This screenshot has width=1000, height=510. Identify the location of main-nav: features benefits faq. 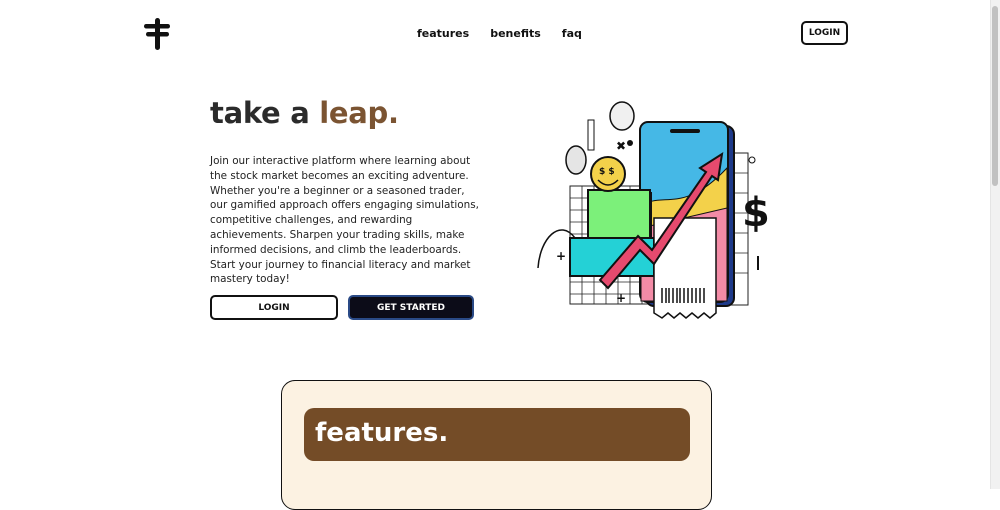
(499, 33).